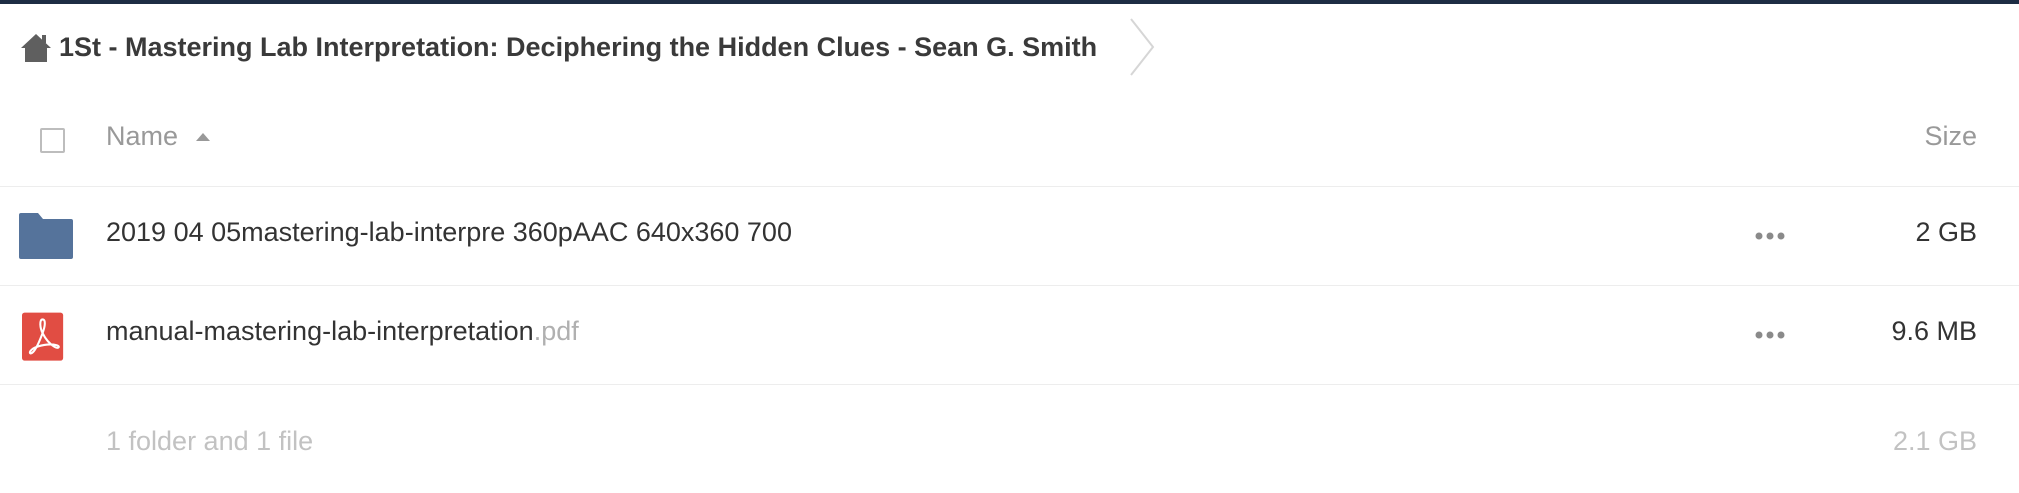 This screenshot has width=2019, height=493. I want to click on pdf-icon, so click(43, 336).